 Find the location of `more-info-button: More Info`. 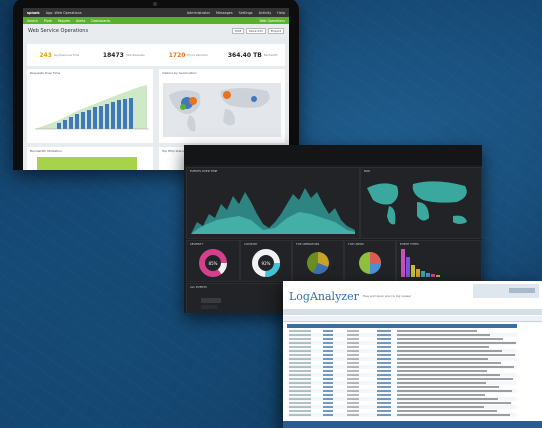

more-info-button: More Info is located at coordinates (256, 31).